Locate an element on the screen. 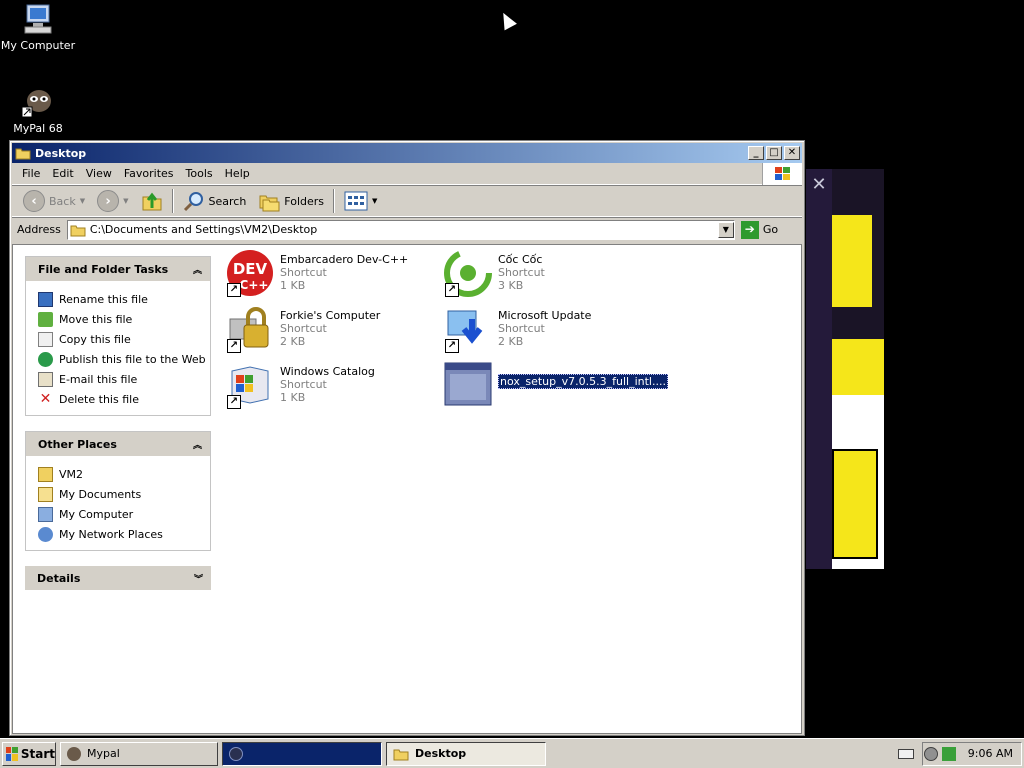  views-icon is located at coordinates (356, 201).